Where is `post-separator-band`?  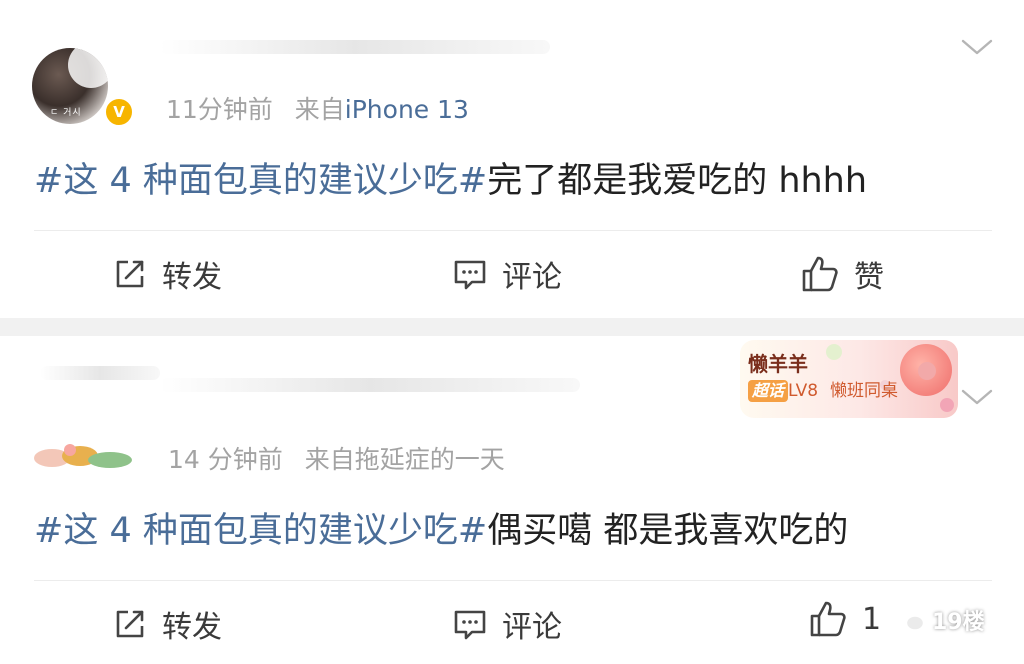 post-separator-band is located at coordinates (512, 327).